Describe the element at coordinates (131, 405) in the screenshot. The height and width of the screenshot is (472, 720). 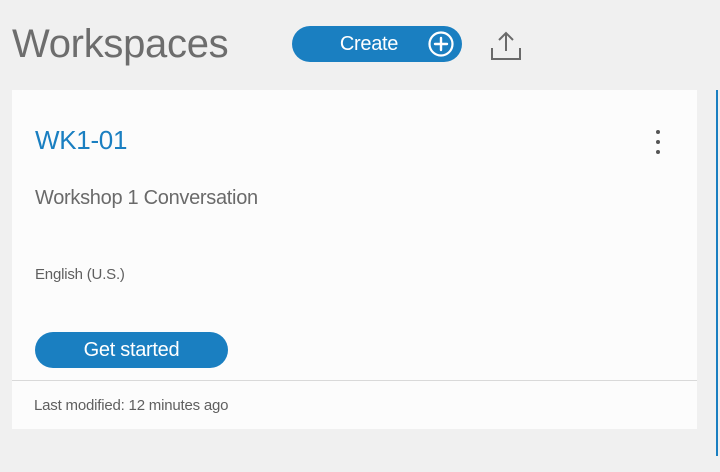
I see `last-modified-text: Last modified: 12 minutes ago` at that location.